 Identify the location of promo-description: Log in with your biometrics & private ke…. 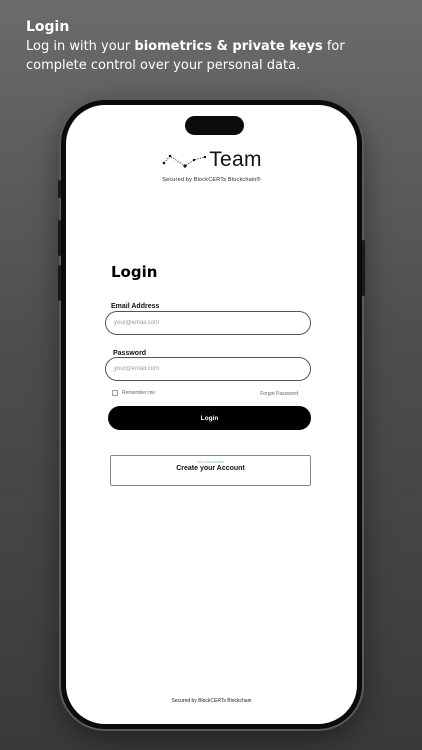
(216, 56).